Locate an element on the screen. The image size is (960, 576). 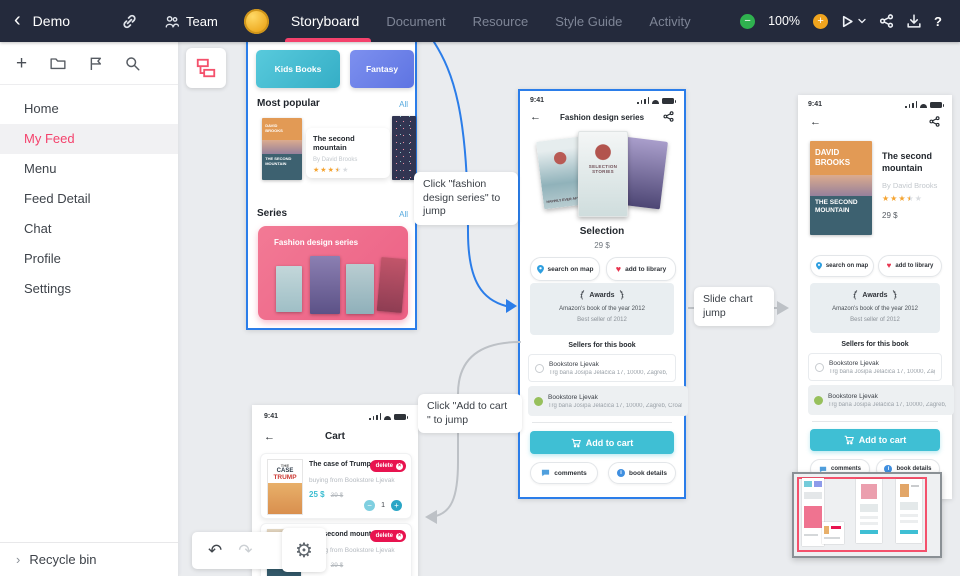
rating-stars is located at coordinates (902, 199).